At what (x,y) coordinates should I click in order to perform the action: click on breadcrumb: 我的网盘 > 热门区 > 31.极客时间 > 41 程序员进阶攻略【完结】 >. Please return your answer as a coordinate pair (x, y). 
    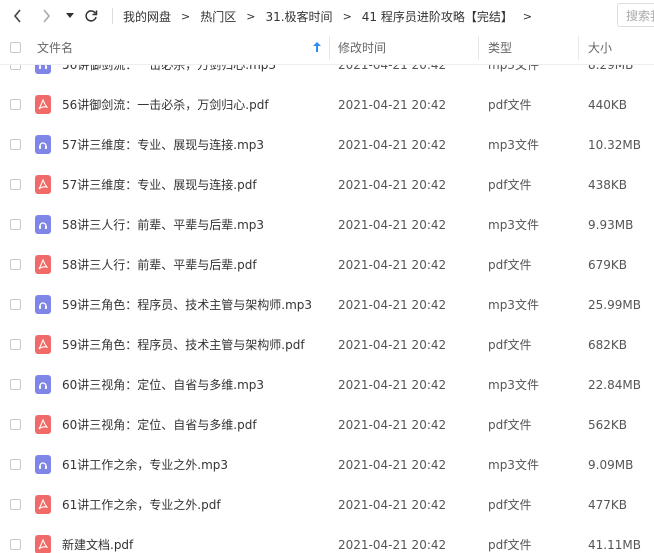
    Looking at the image, I should click on (327, 16).